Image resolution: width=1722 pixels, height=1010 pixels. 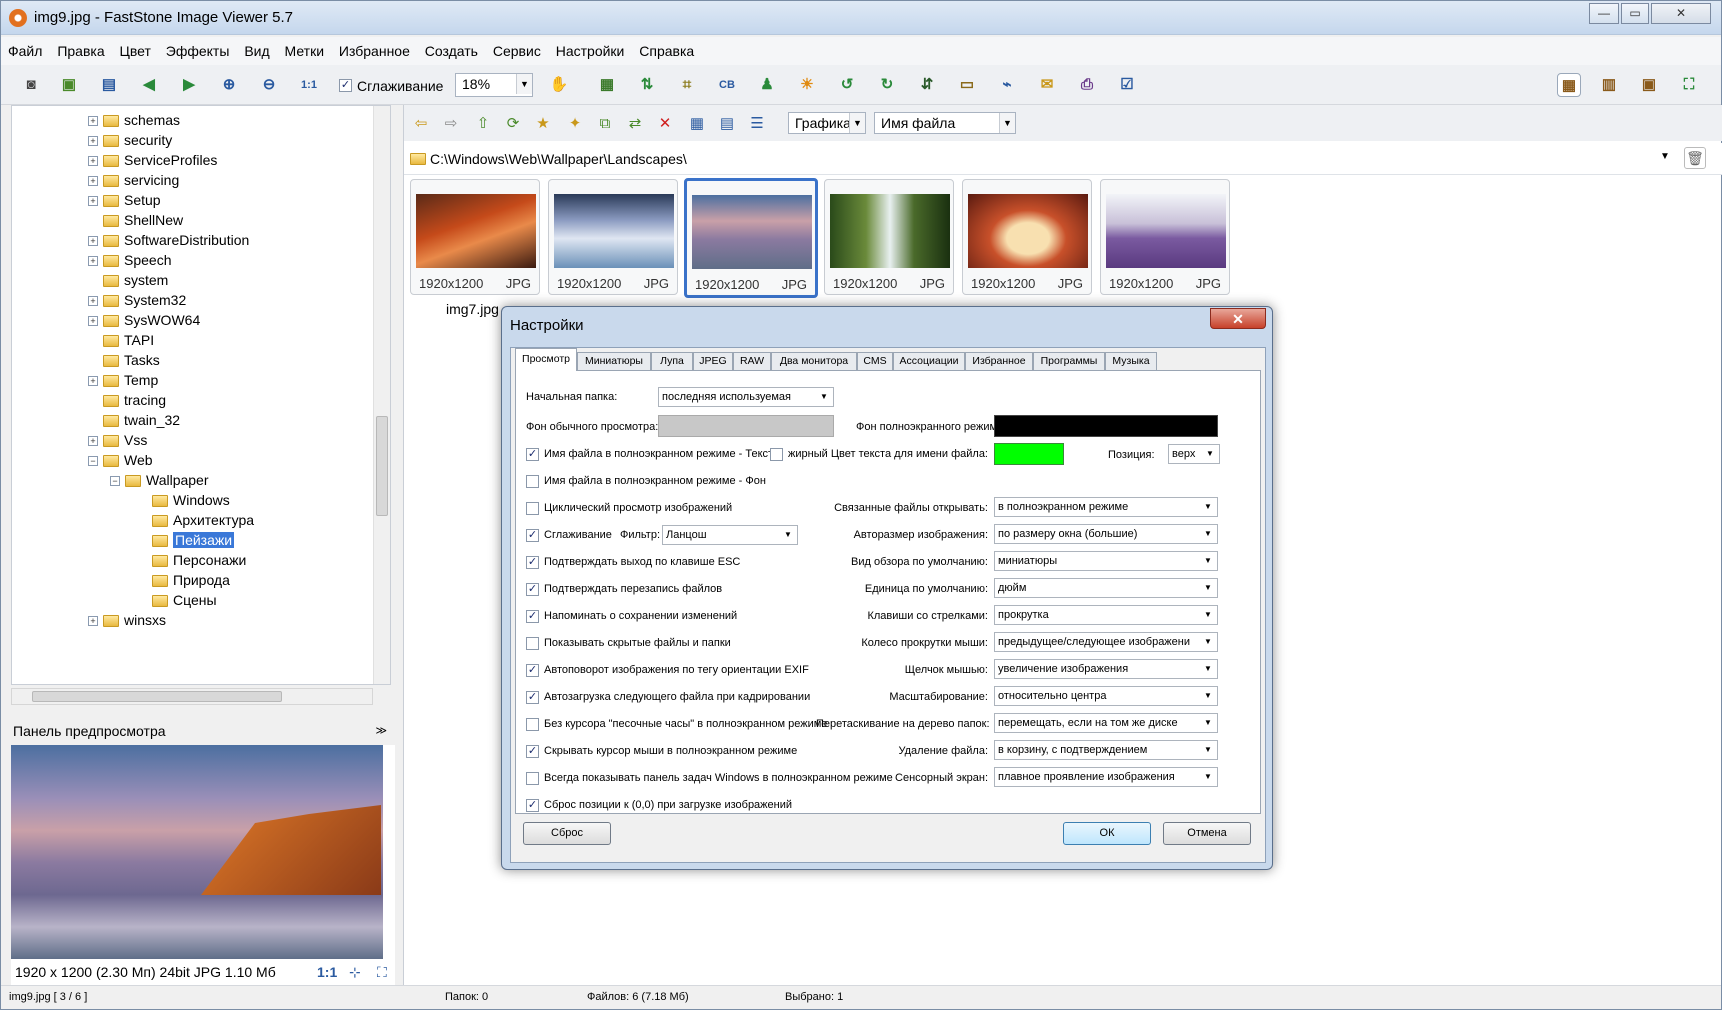 What do you see at coordinates (1106, 723) in the screenshot?
I see `option-row-dropdown: перемещать, если на том же диске ▼` at bounding box center [1106, 723].